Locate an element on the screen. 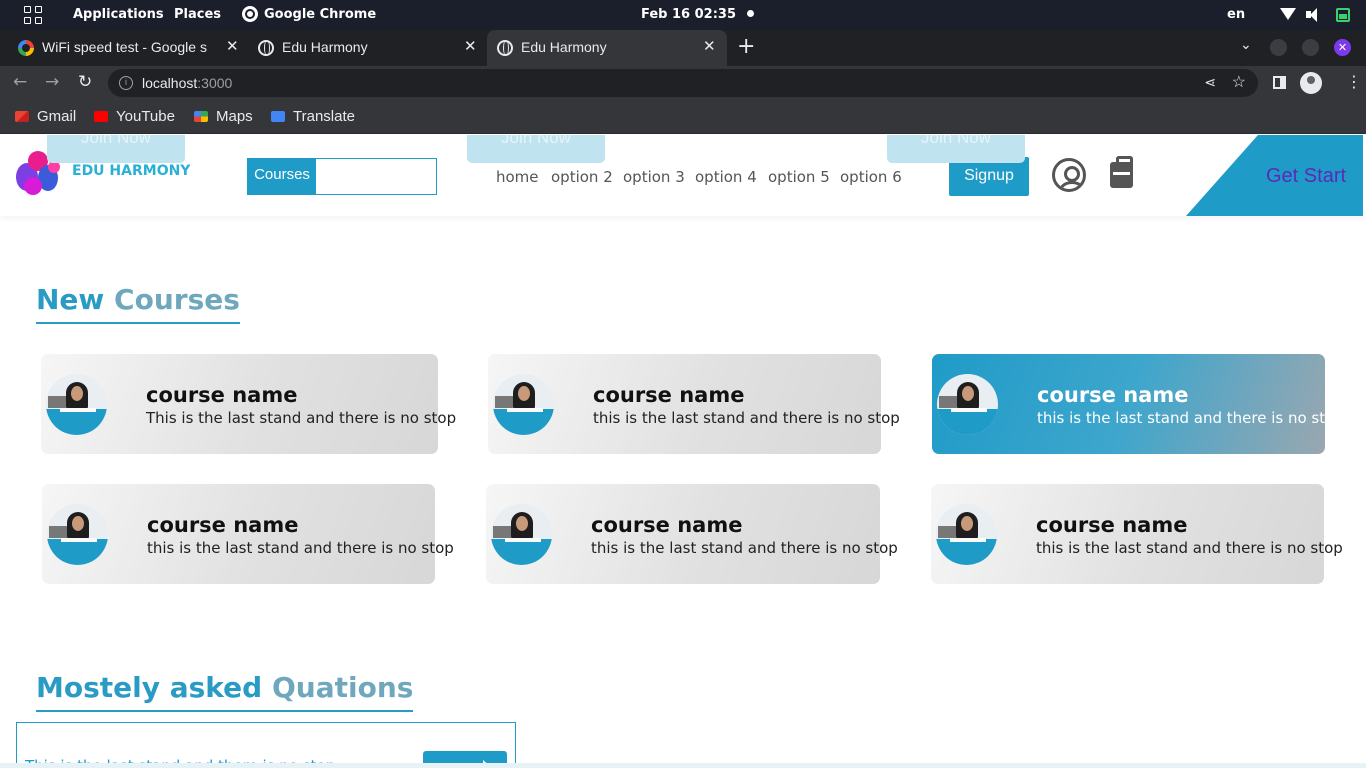 The width and height of the screenshot is (1366, 768). new-tab-plus-icon: + is located at coordinates (746, 46).